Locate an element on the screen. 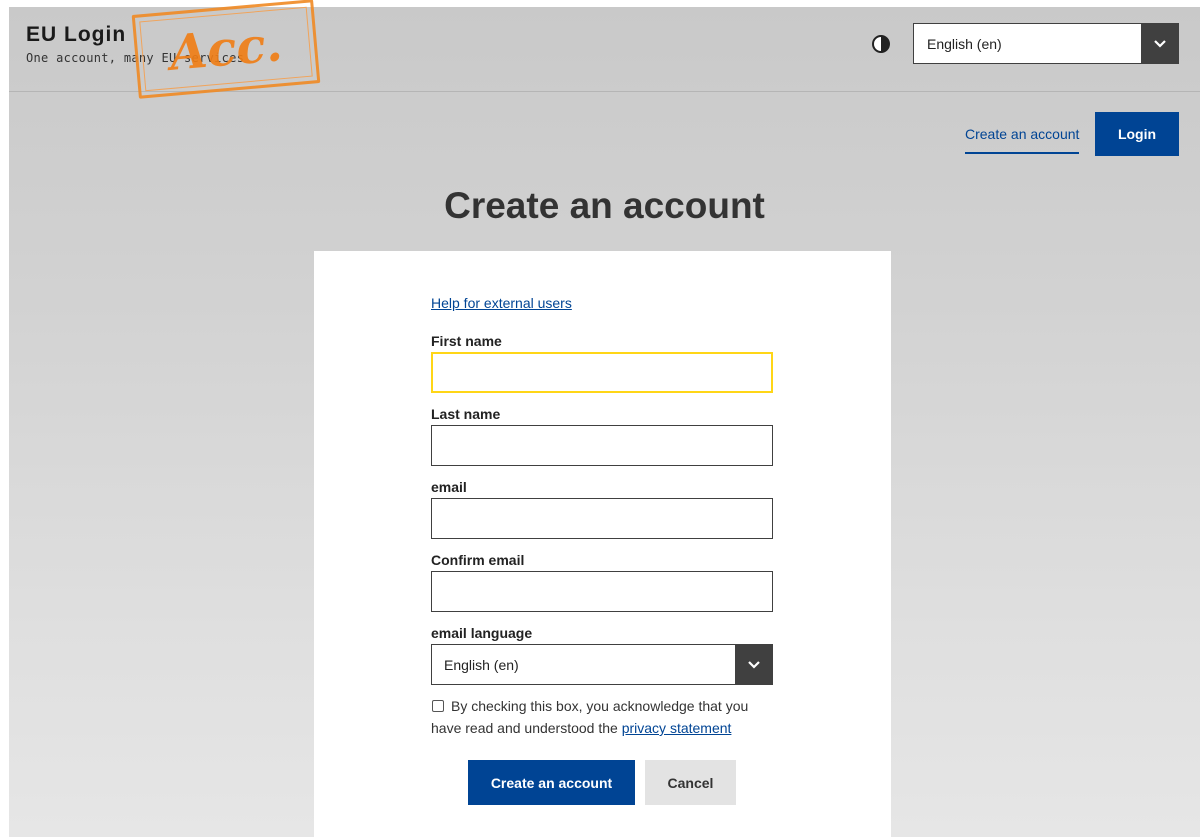 Image resolution: width=1200 pixels, height=837 pixels. first-name-input is located at coordinates (602, 372).